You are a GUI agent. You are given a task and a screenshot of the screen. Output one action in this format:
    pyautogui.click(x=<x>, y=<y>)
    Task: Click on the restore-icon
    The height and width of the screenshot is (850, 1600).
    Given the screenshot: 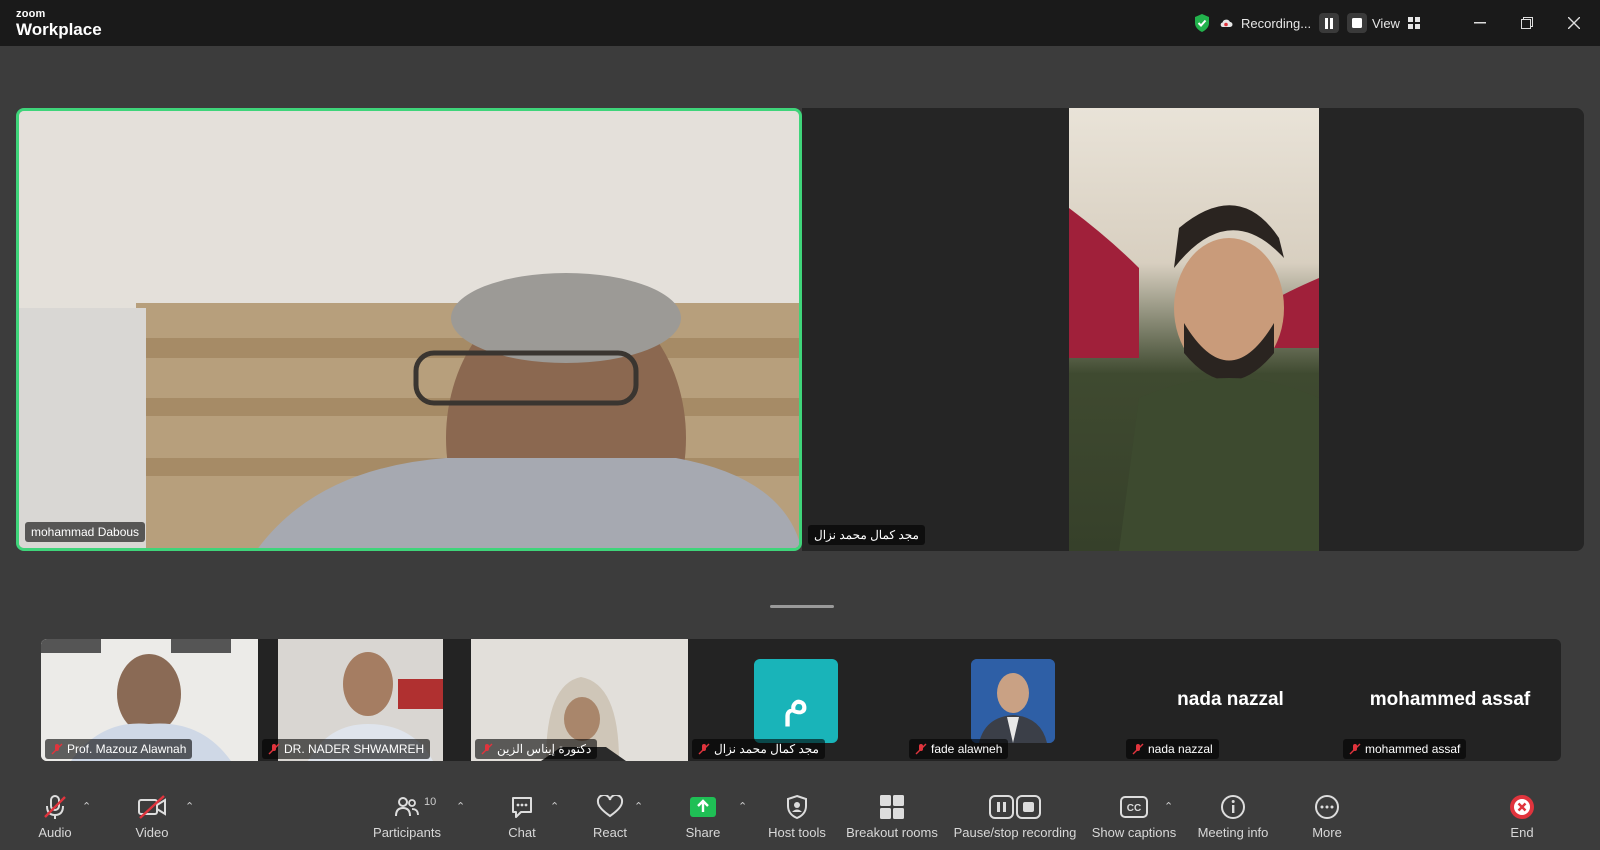 What is the action you would take?
    pyautogui.click(x=1527, y=23)
    